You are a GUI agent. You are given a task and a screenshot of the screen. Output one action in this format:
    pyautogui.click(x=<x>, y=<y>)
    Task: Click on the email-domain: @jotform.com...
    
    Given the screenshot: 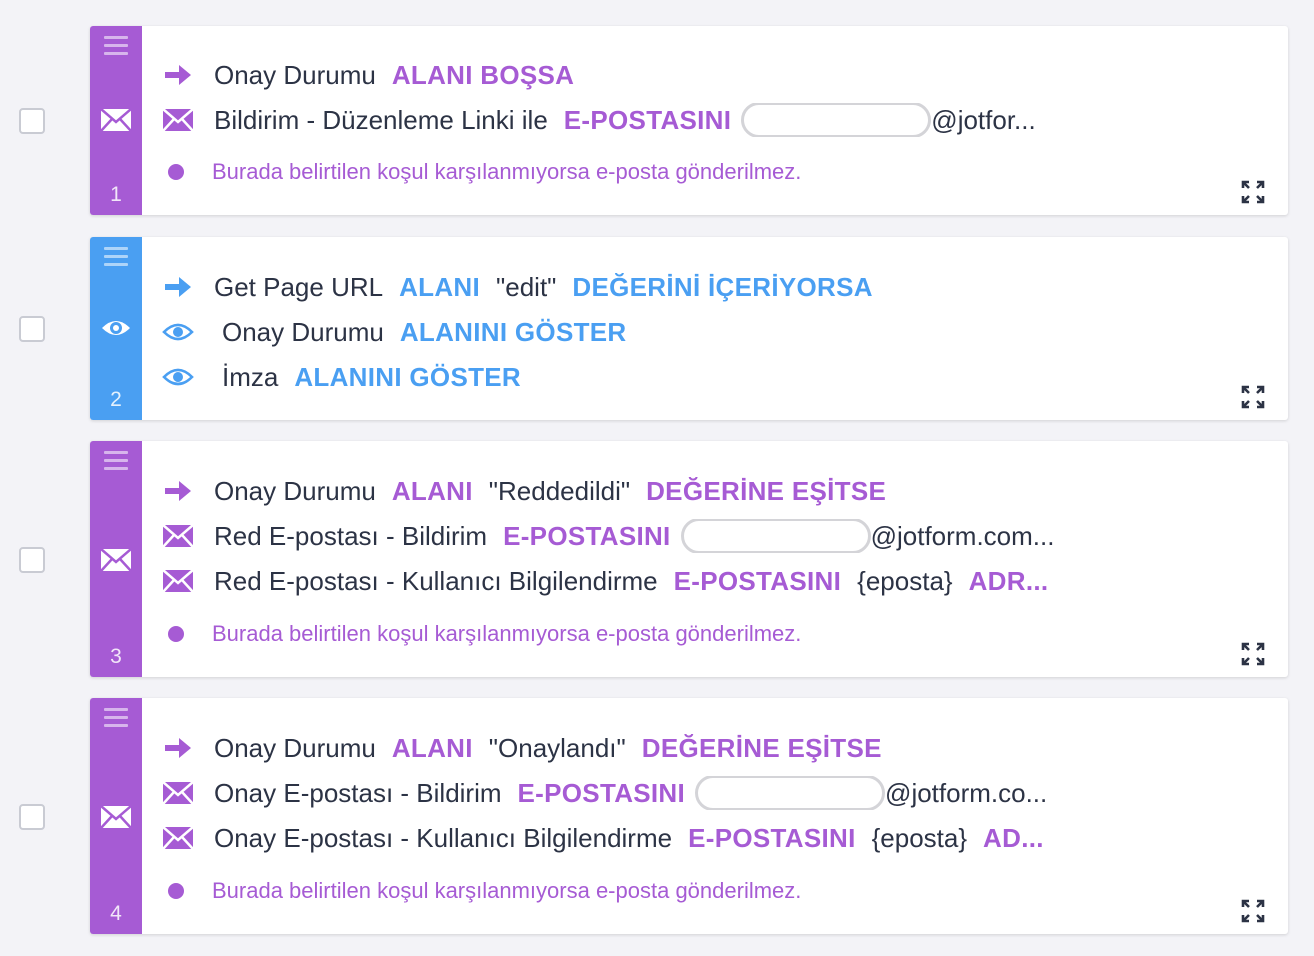 What is the action you would take?
    pyautogui.click(x=962, y=535)
    